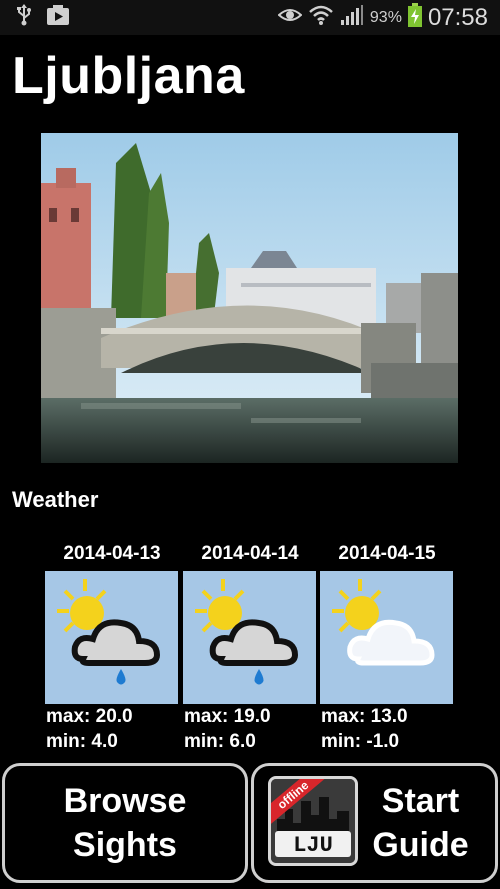  I want to click on page-title: Ljubljana, so click(128, 76).